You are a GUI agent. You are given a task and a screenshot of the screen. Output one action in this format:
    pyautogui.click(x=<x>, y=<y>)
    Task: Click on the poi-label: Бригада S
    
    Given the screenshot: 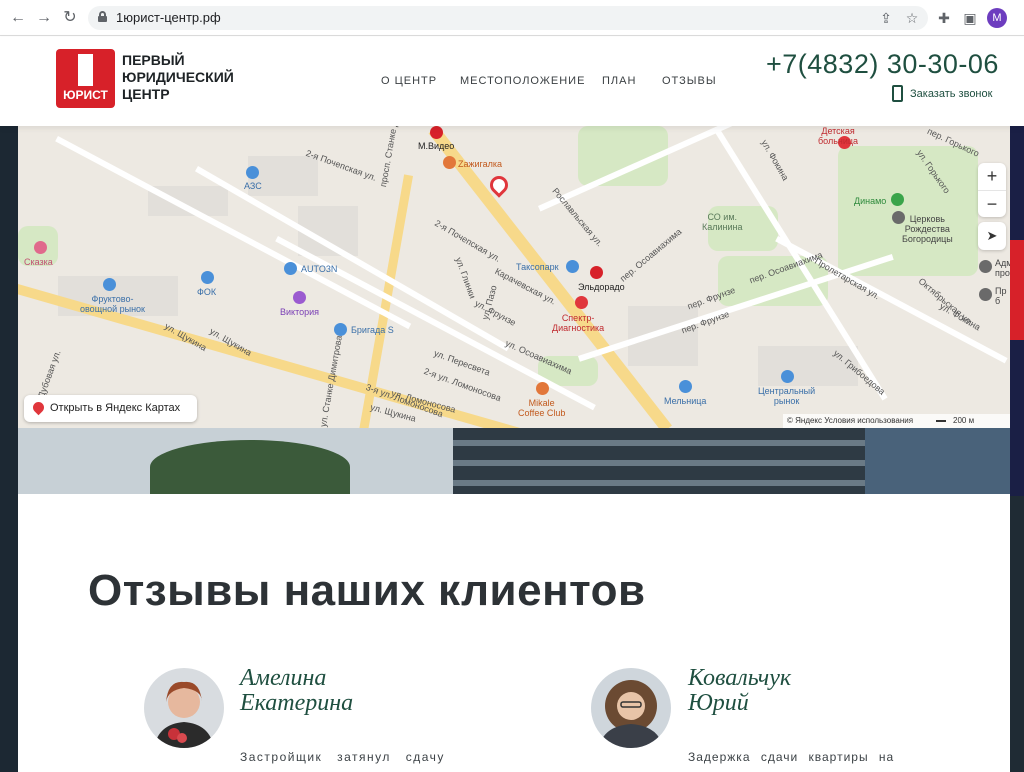 What is the action you would take?
    pyautogui.click(x=372, y=330)
    